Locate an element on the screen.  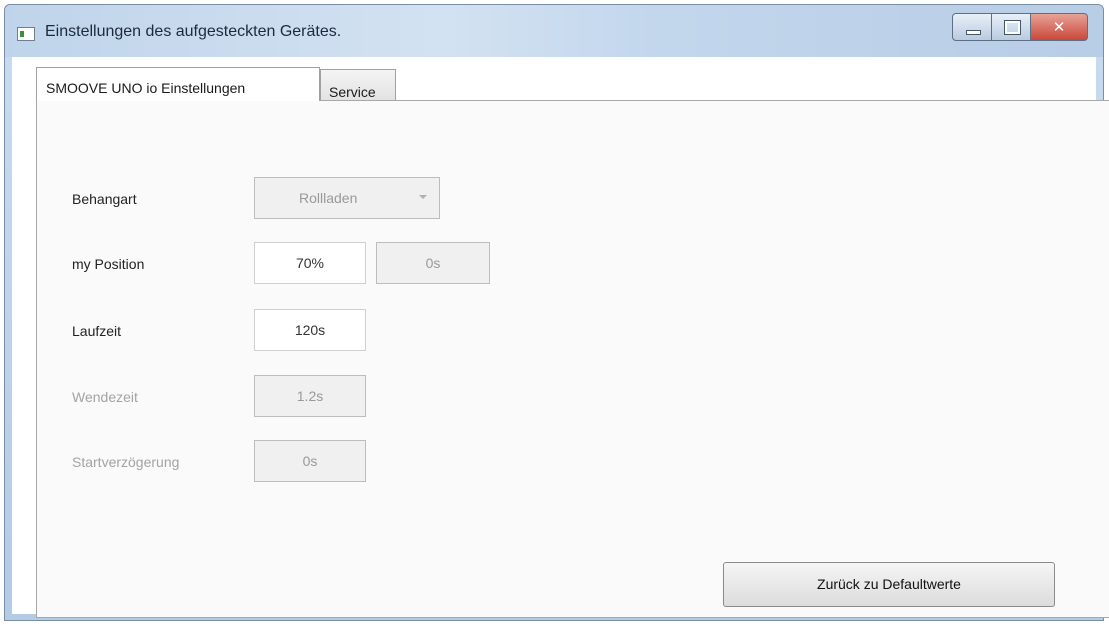
wendezeit-label: Wendezeit is located at coordinates (105, 397).